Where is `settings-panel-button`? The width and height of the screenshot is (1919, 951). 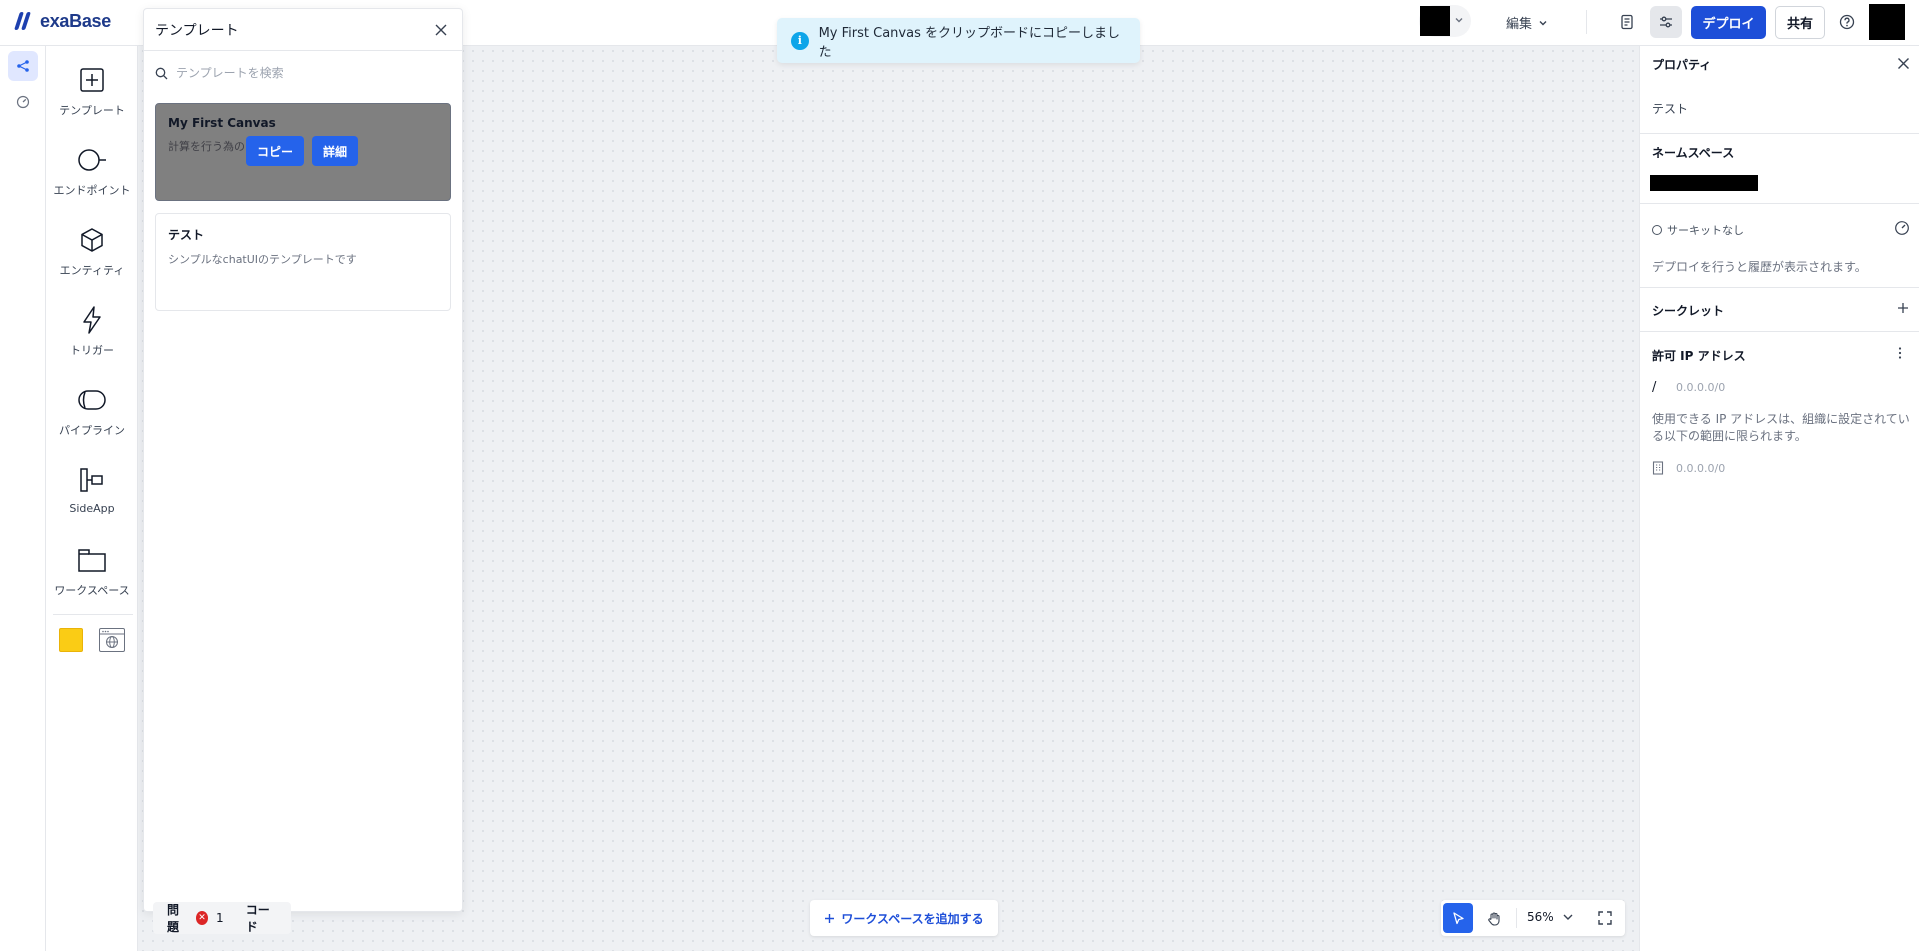 settings-panel-button is located at coordinates (1666, 22).